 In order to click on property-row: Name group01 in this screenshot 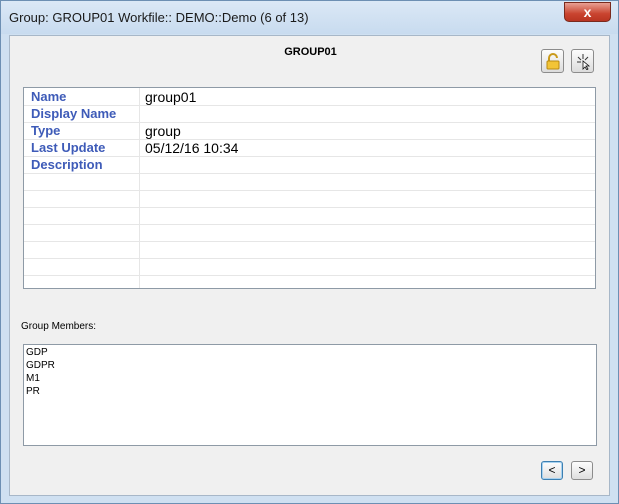, I will do `click(309, 97)`.